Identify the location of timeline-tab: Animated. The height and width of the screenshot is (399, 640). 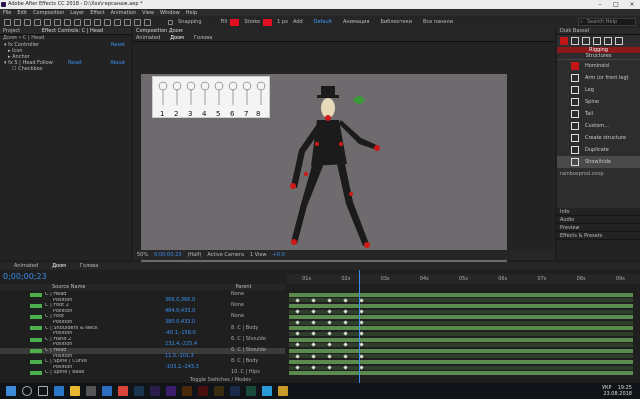
(26, 266).